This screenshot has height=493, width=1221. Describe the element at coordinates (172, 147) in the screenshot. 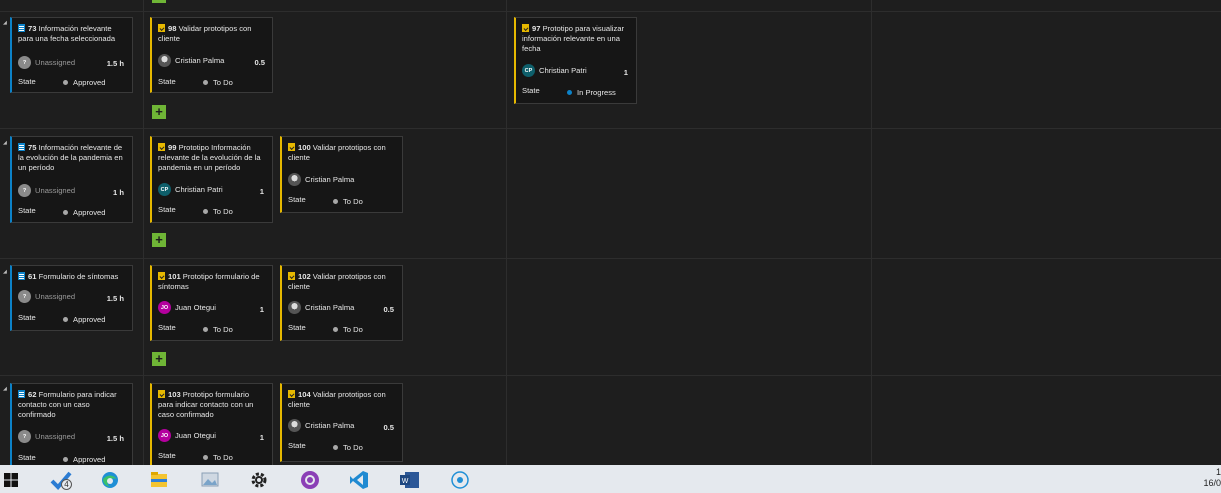

I see `work-item-id: 99` at that location.